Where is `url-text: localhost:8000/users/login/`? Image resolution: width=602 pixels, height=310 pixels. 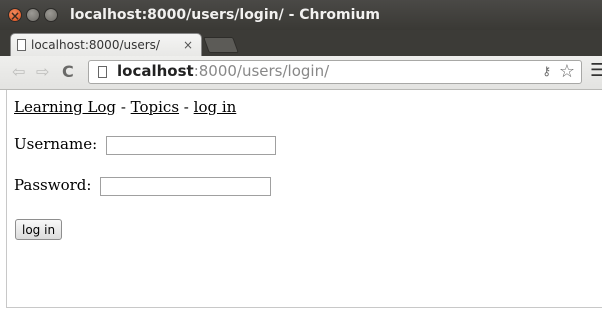
url-text: localhost:8000/users/login/ is located at coordinates (223, 71).